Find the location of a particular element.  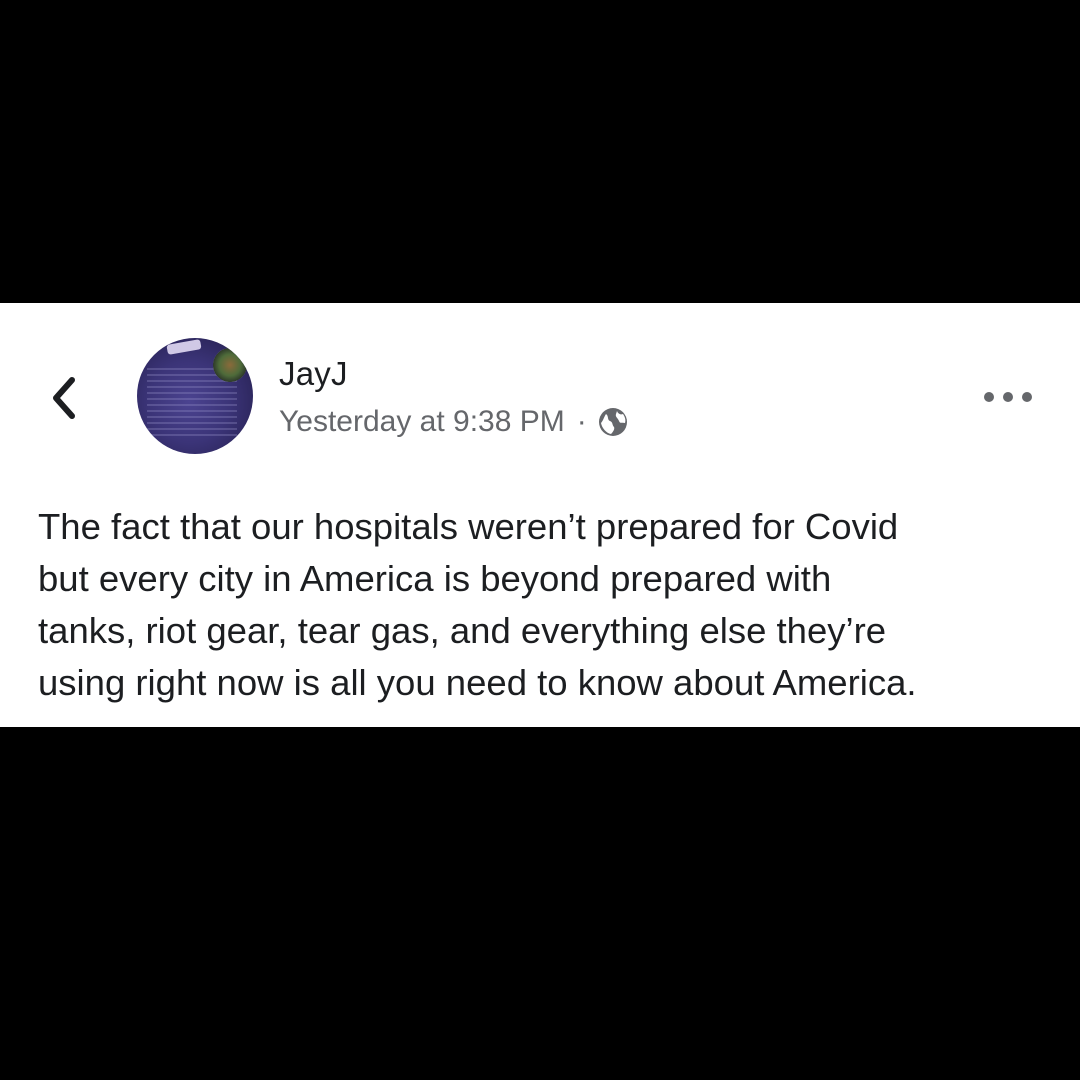

more-options-button is located at coordinates (1008, 397).